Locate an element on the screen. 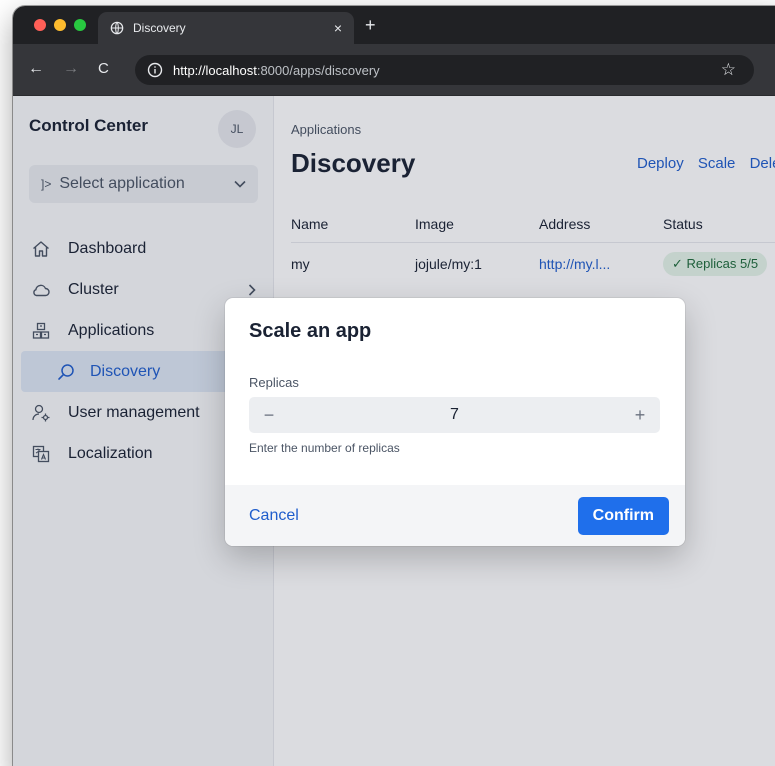 Image resolution: width=775 pixels, height=766 pixels. browser-tab: Discovery × is located at coordinates (226, 28).